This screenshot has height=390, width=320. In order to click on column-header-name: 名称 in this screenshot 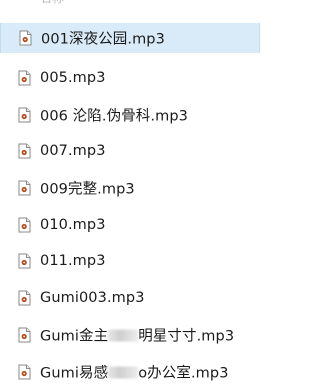, I will do `click(52, 2)`.